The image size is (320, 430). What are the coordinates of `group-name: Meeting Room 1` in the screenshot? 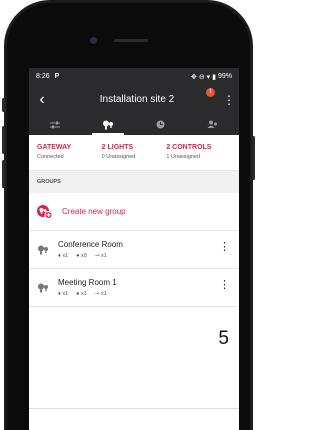 It's located at (87, 282).